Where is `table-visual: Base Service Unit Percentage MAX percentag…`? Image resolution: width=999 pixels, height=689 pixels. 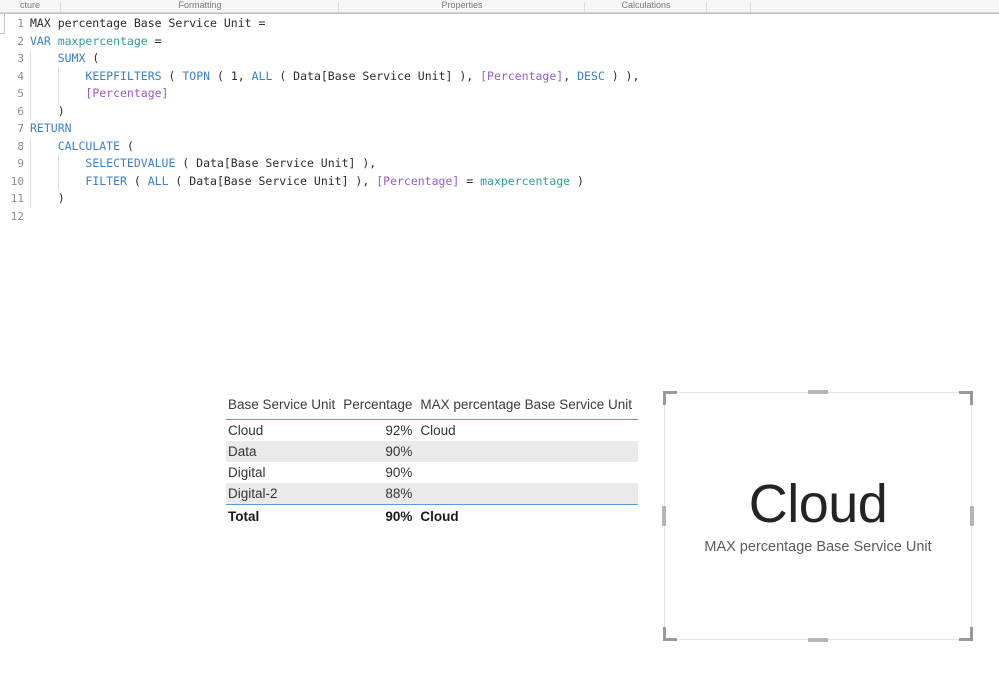
table-visual: Base Service Unit Percentage MAX percentag… is located at coordinates (432, 461).